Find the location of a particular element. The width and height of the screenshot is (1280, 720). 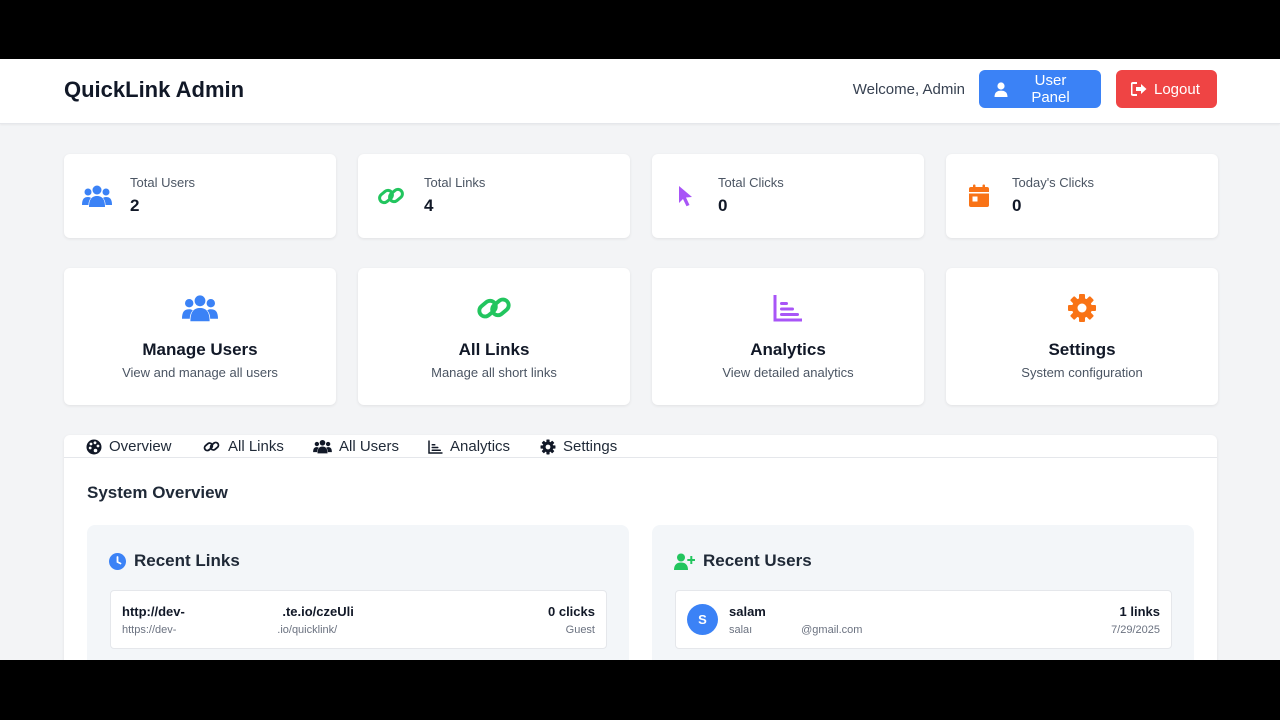

card-title: All Links is located at coordinates (494, 349).